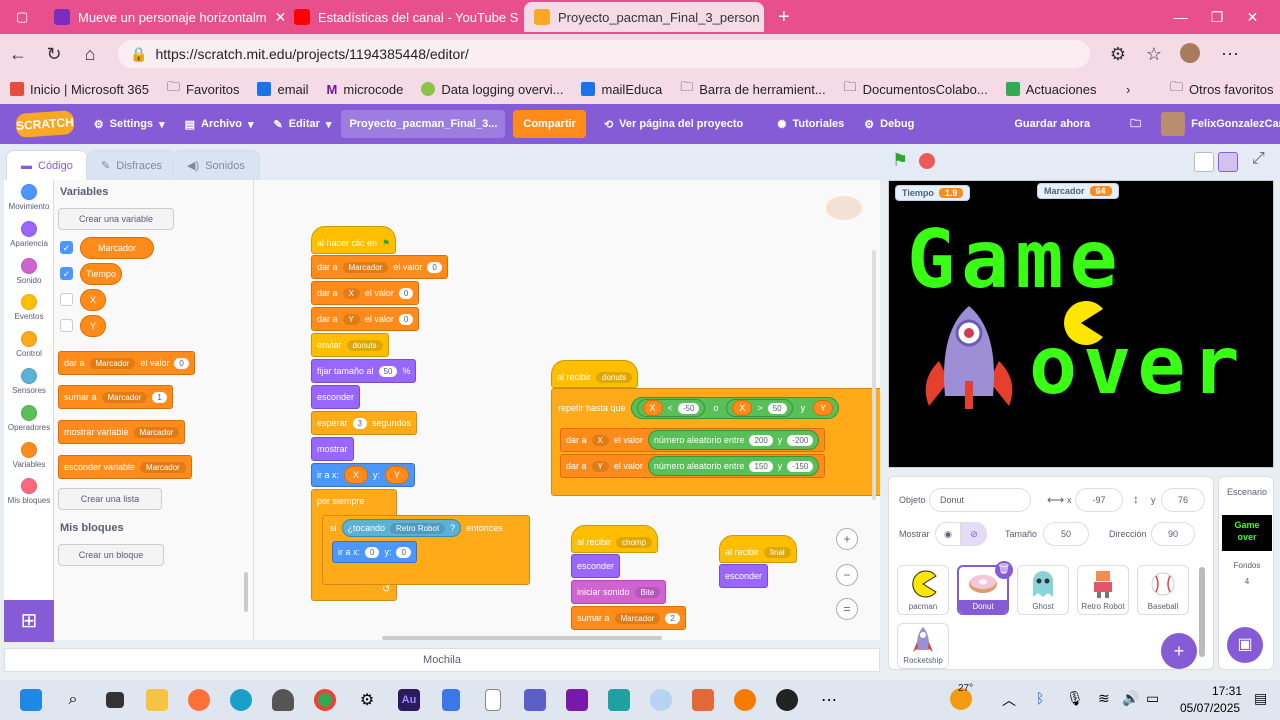 The height and width of the screenshot is (720, 1280). Describe the element at coordinates (847, 575) in the screenshot. I see `zoom-out-icon: −` at that location.